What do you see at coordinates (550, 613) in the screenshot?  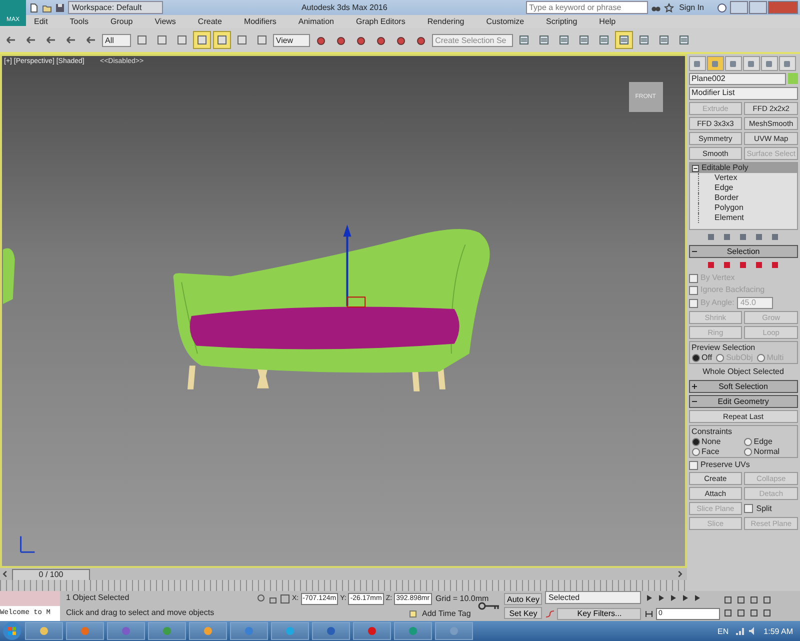 I see `tangent-icon` at bounding box center [550, 613].